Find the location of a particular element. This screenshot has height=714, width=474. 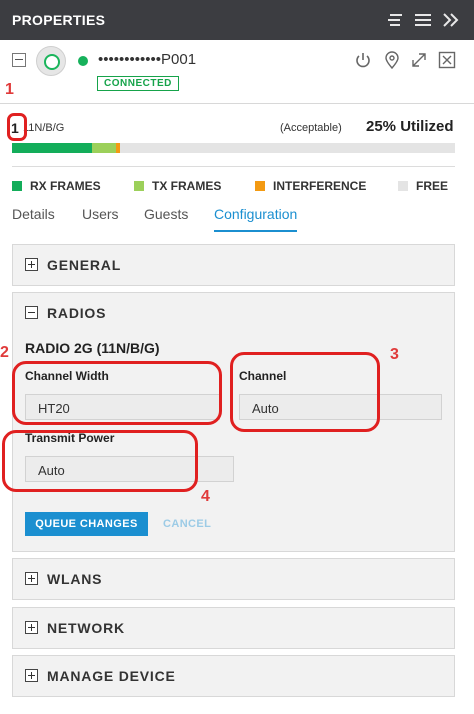

legend-interference: INTERFERENCE is located at coordinates (310, 186).